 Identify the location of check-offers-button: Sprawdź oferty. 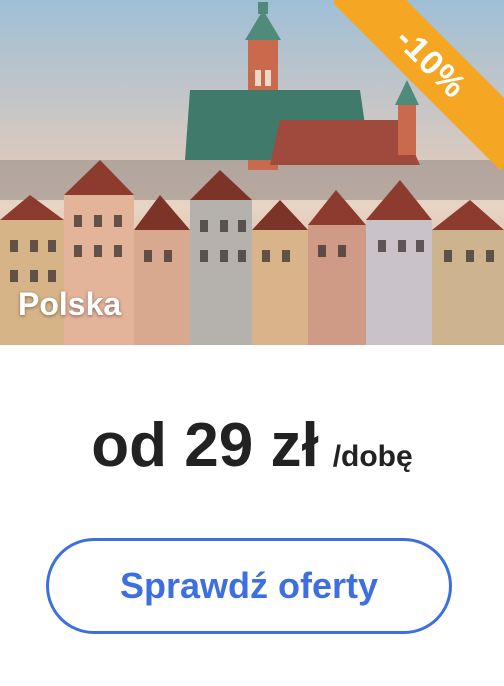
(249, 586).